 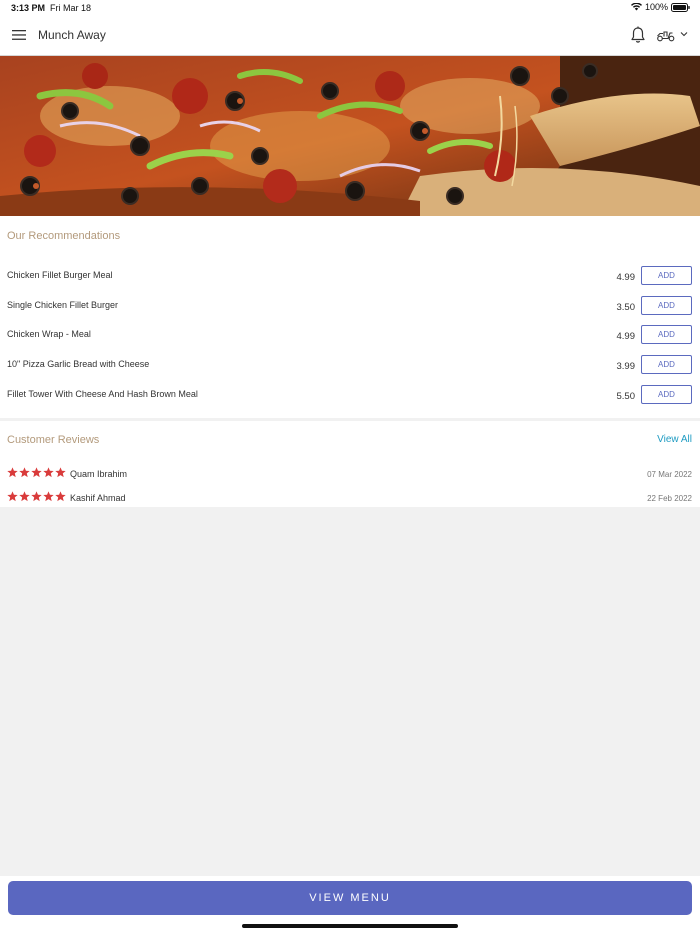 I want to click on status-date: Fri Mar 18, so click(x=71, y=8).